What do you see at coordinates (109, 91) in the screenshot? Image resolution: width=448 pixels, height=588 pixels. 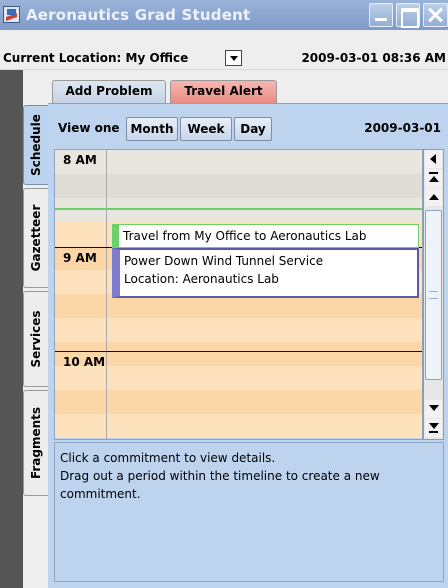 I see `tab-add-problem: Add Problem` at bounding box center [109, 91].